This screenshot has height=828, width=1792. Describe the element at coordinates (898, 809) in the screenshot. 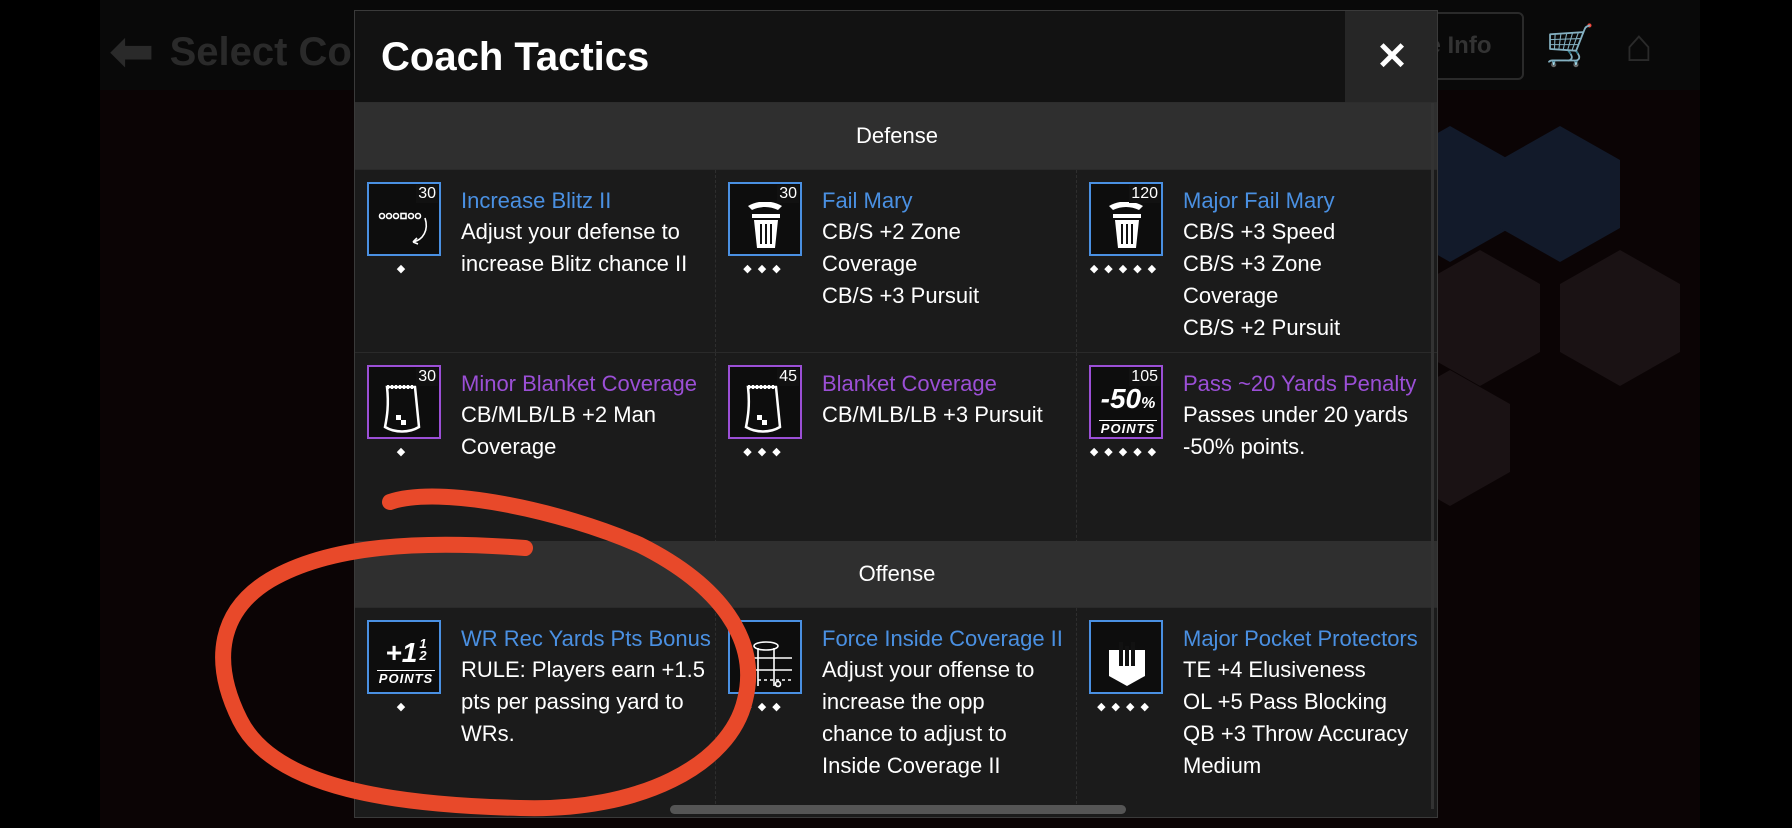

I see `horizontal-scrollbar` at that location.